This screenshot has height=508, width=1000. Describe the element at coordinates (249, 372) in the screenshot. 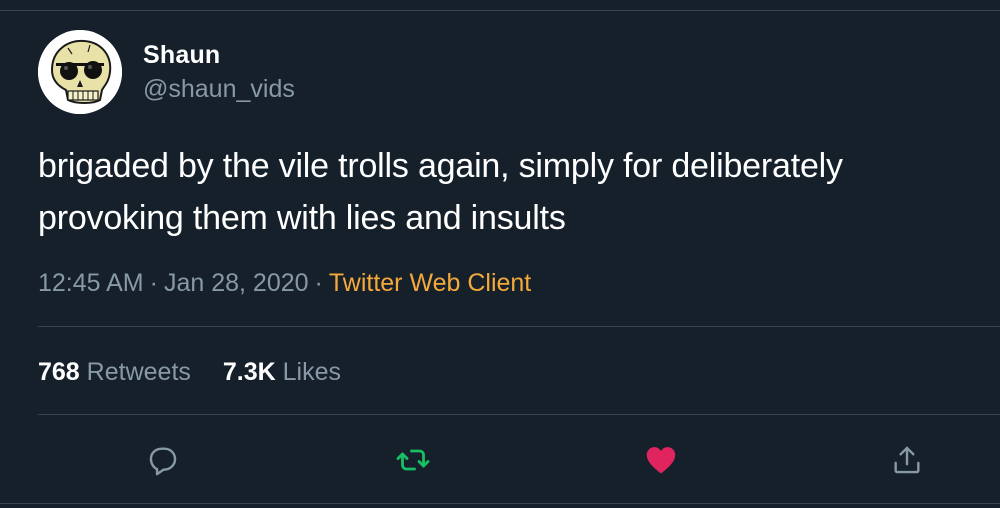

I see `likes-count: 7.3K` at that location.